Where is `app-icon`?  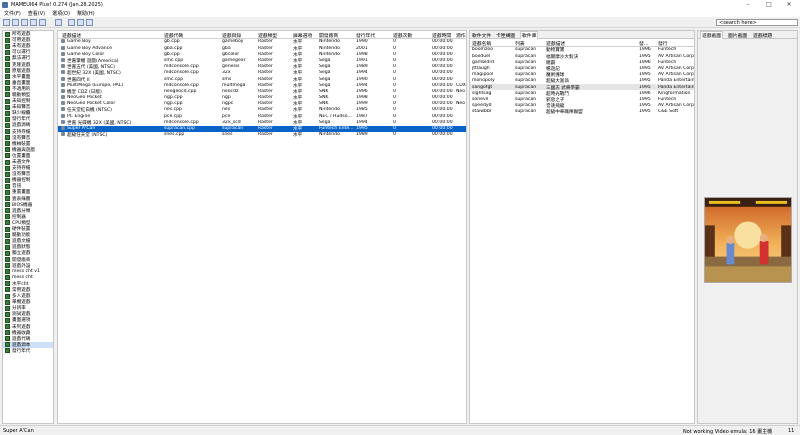
app-icon is located at coordinates (5, 4).